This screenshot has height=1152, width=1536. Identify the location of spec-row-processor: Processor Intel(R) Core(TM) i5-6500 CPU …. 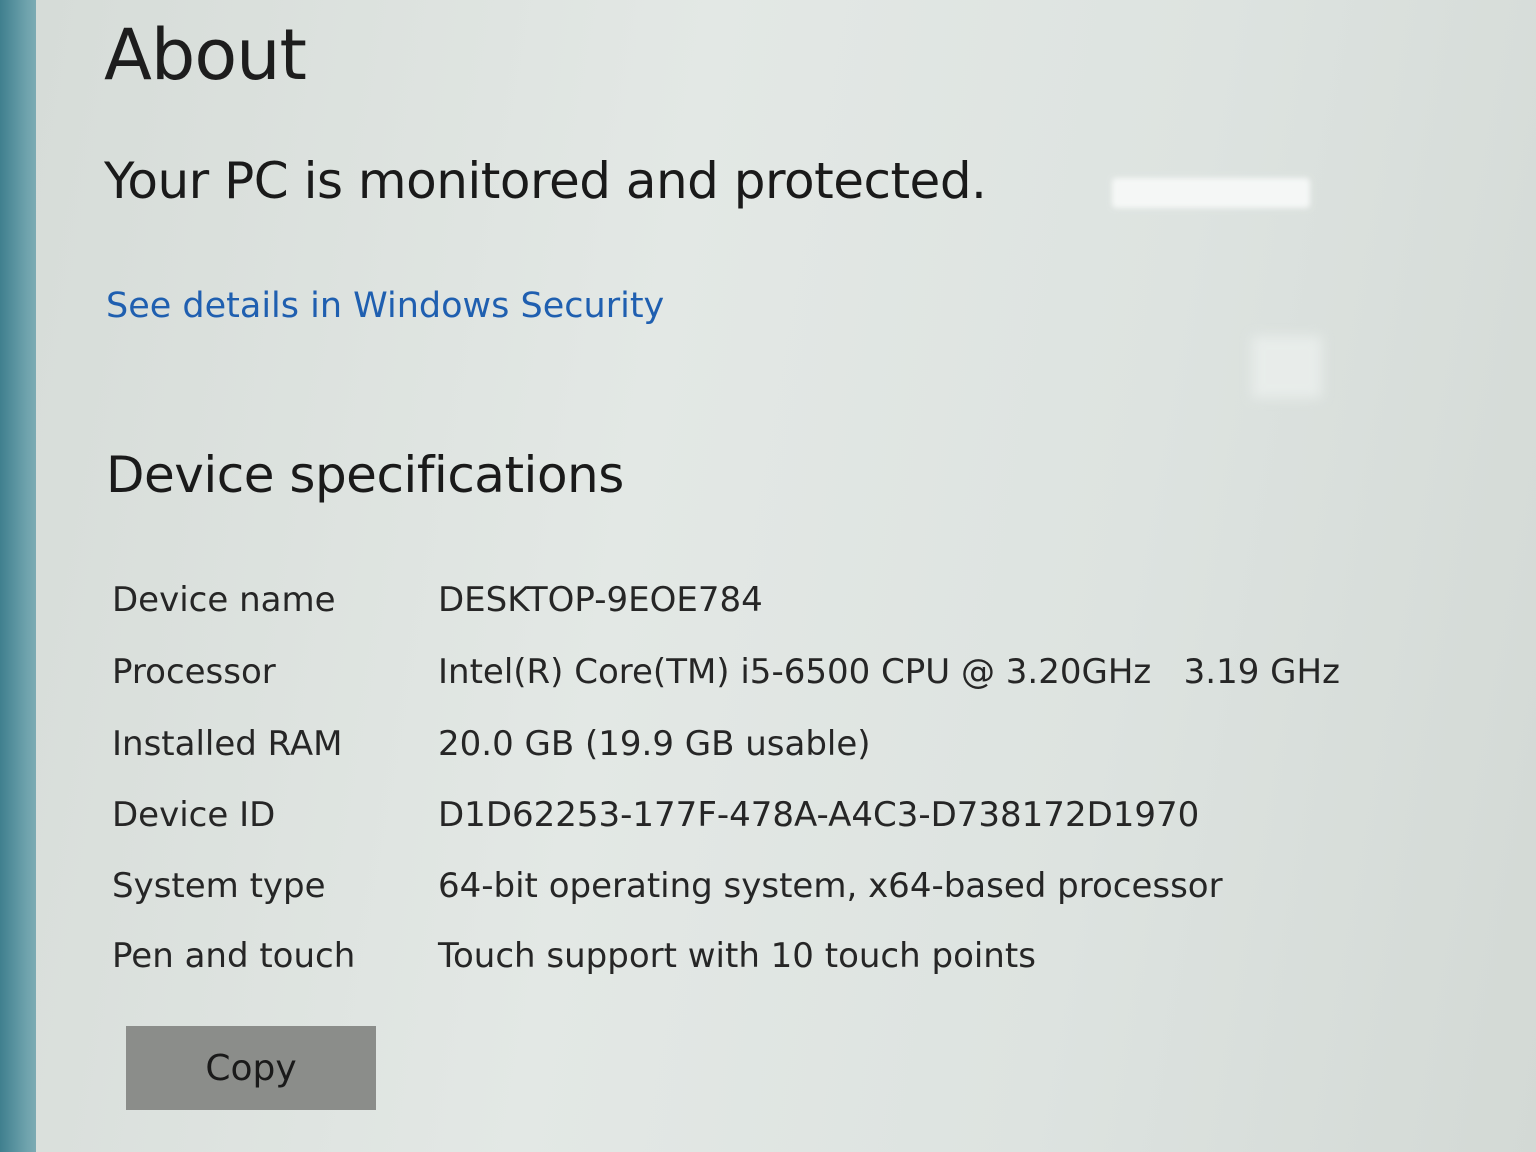
(772, 682).